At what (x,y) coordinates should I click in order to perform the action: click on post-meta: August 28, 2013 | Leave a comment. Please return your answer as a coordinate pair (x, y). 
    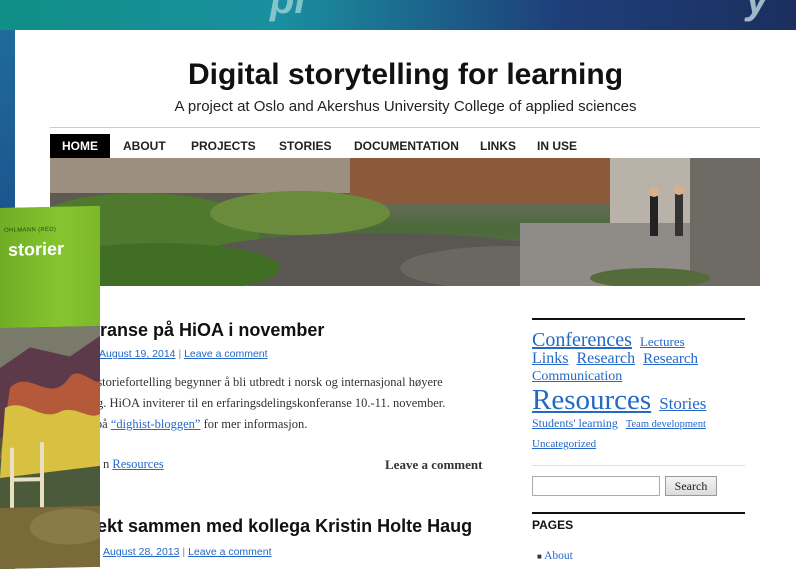
    Looking at the image, I should click on (187, 552).